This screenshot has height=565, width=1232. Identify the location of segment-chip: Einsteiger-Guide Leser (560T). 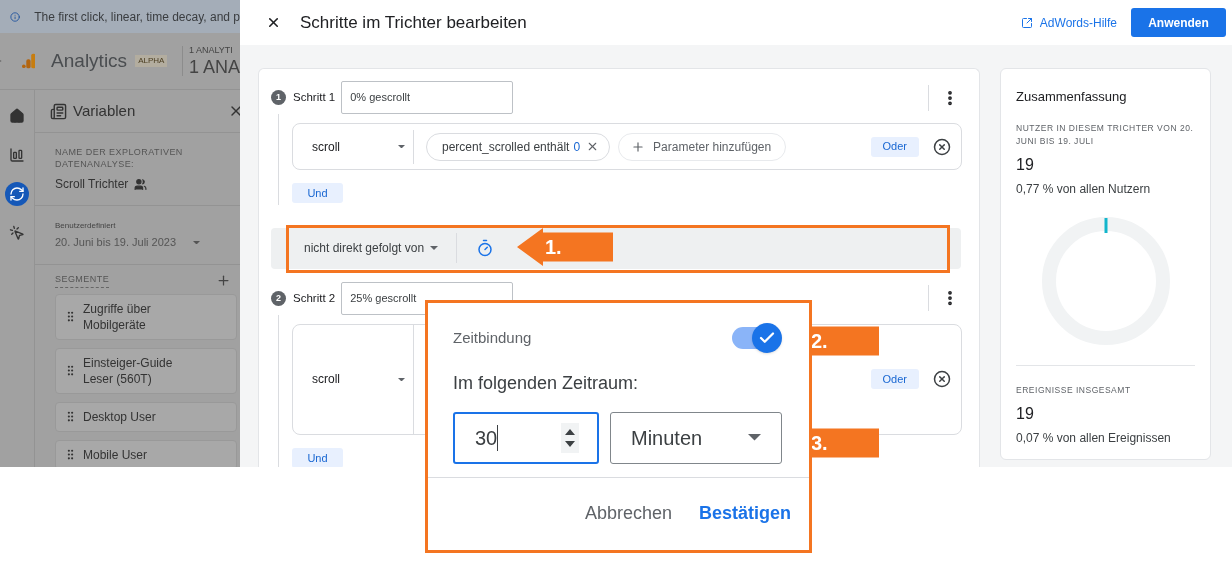
(146, 370).